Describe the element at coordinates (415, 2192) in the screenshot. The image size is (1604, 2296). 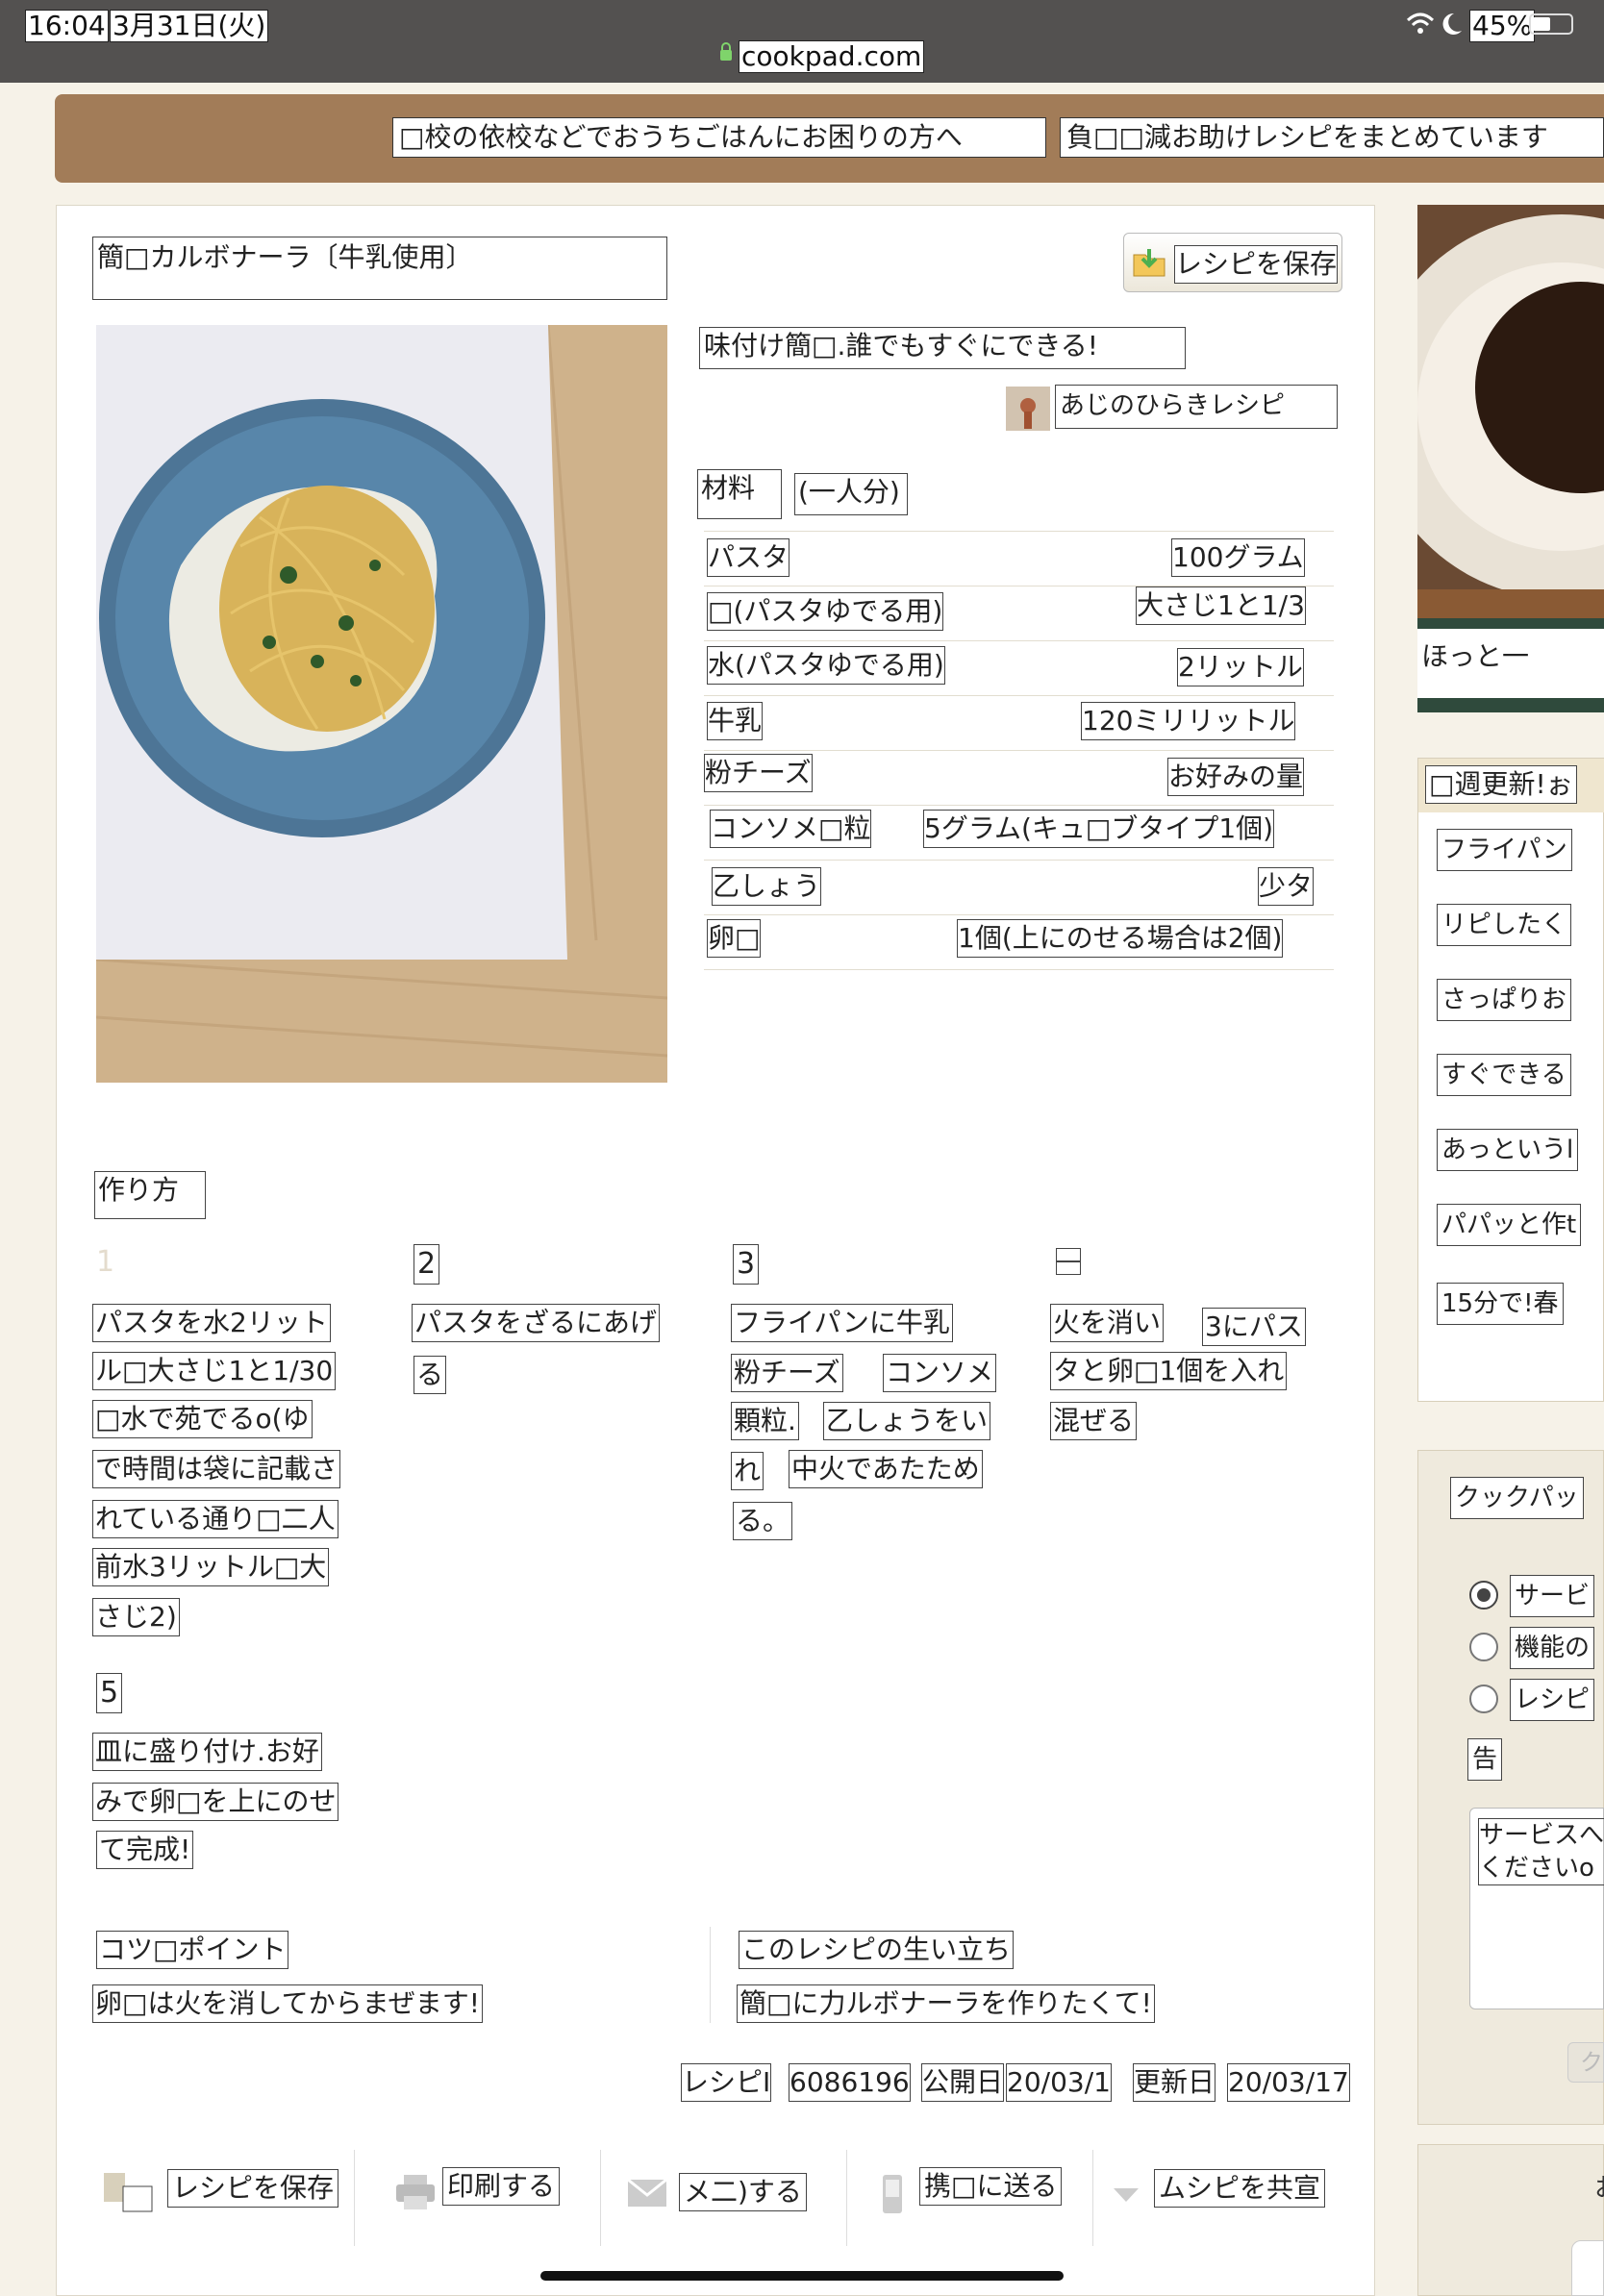
I see `printer-icon` at that location.